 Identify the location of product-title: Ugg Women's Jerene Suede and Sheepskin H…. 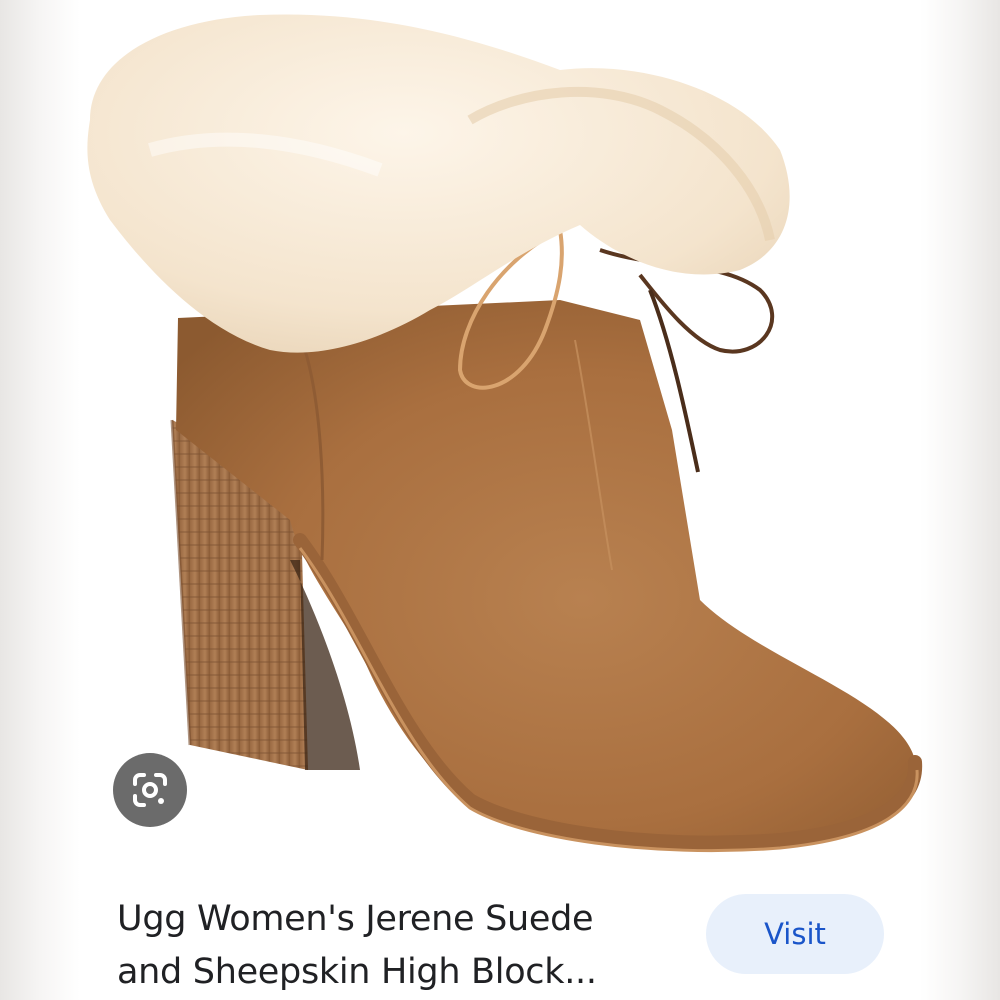
(397, 946).